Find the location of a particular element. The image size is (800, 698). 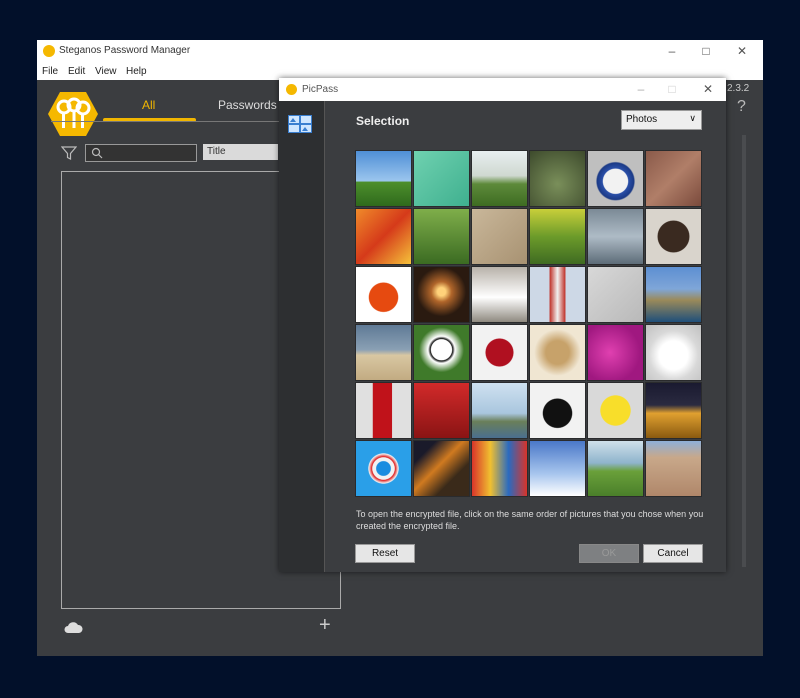

sort-select: Title is located at coordinates (240, 152).